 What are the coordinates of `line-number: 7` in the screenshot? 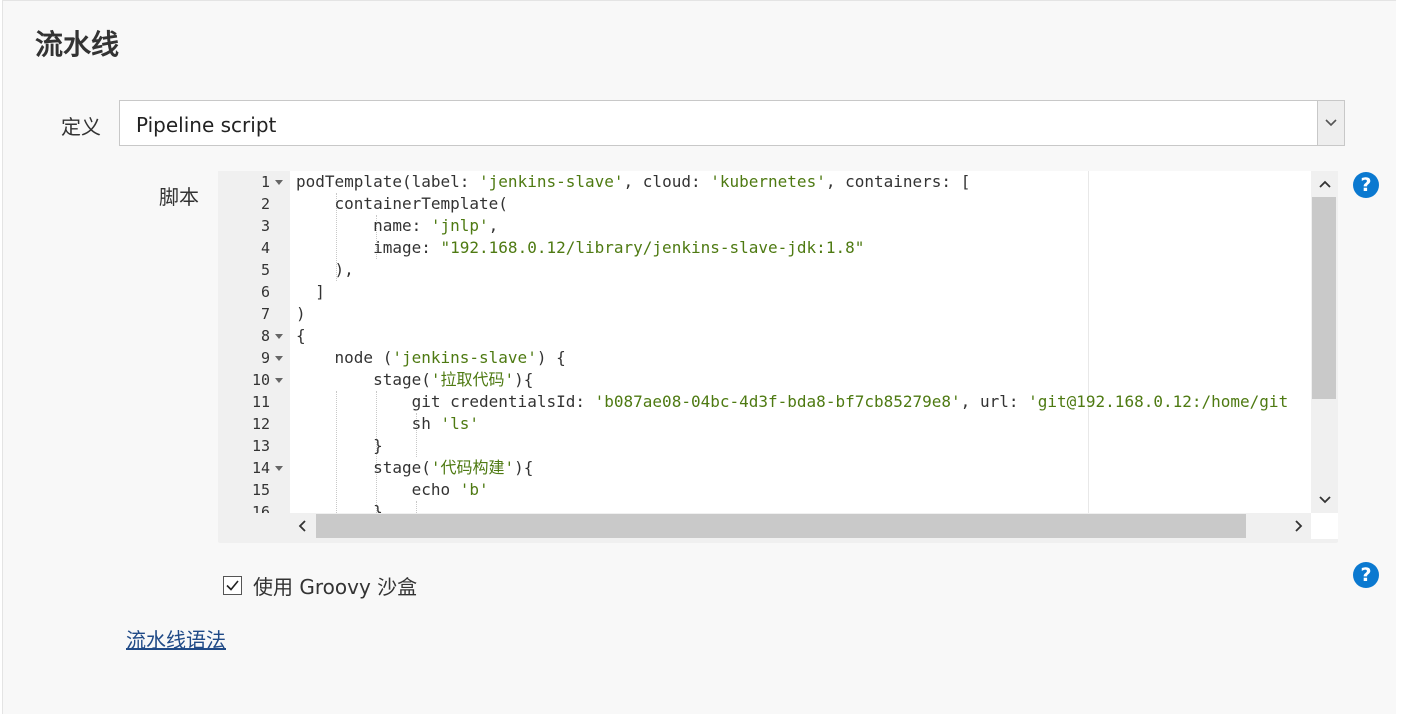 It's located at (265, 314).